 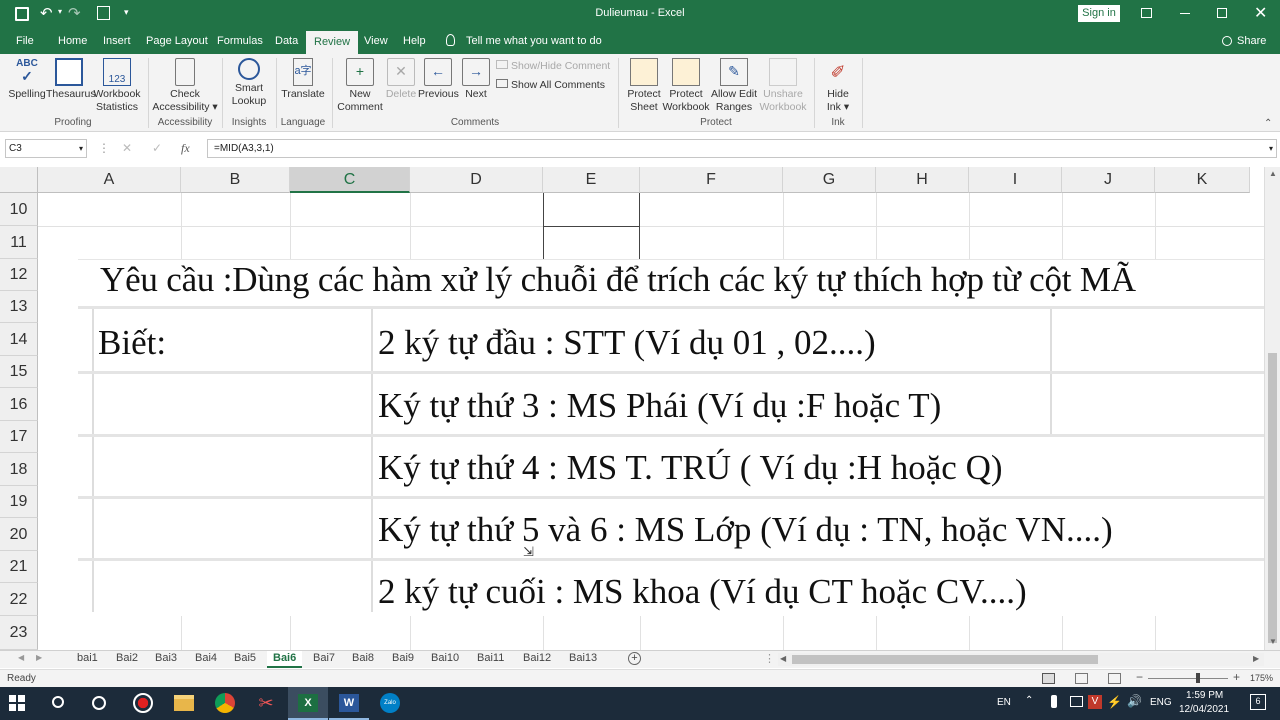 What do you see at coordinates (17, 703) in the screenshot?
I see `windows-start-icon` at bounding box center [17, 703].